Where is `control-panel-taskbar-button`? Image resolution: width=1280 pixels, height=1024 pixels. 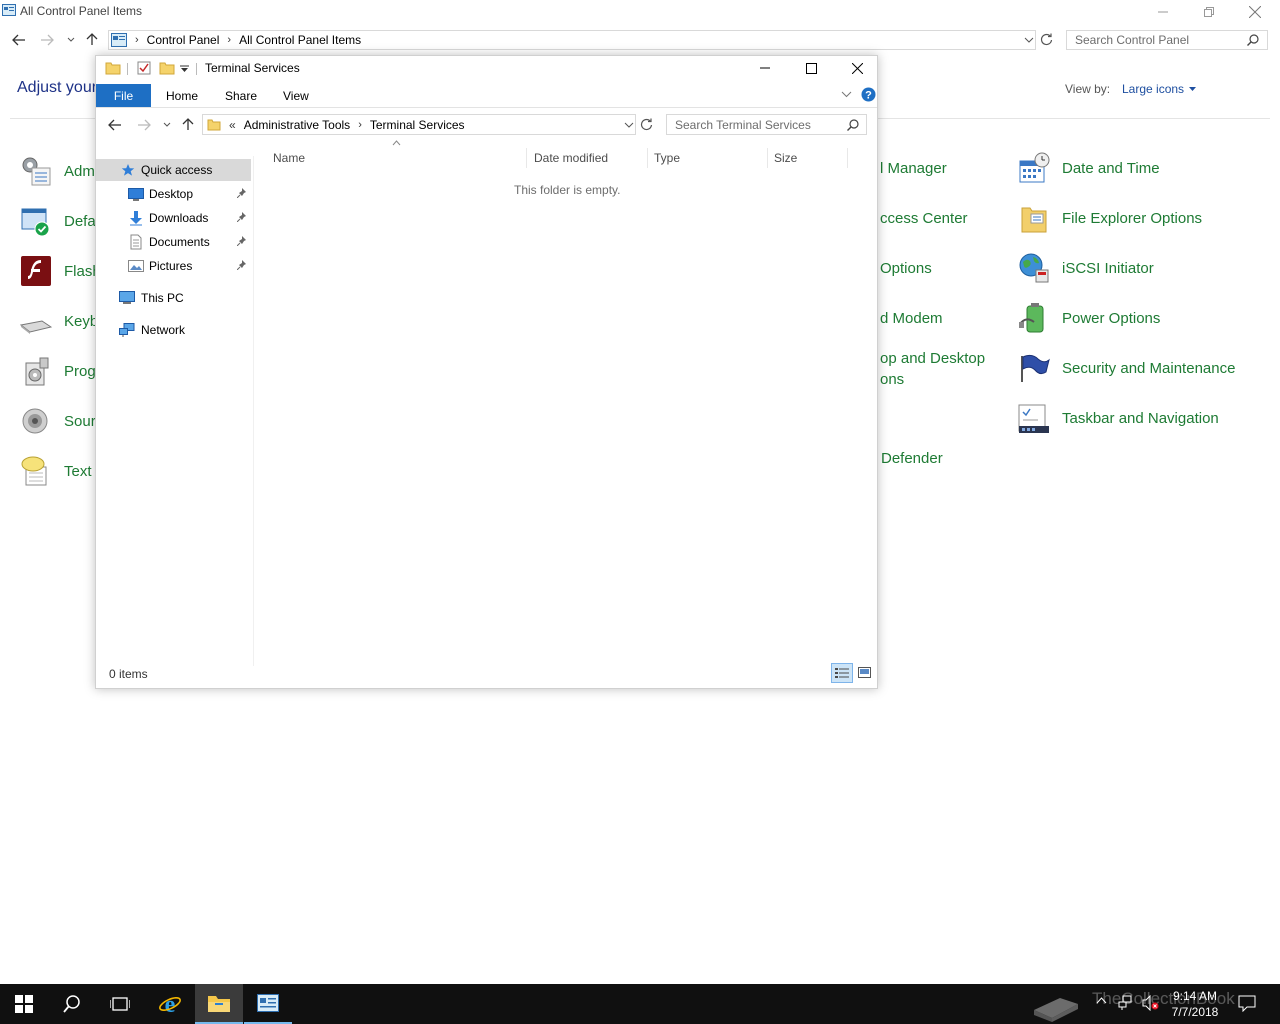
control-panel-taskbar-button is located at coordinates (268, 1004).